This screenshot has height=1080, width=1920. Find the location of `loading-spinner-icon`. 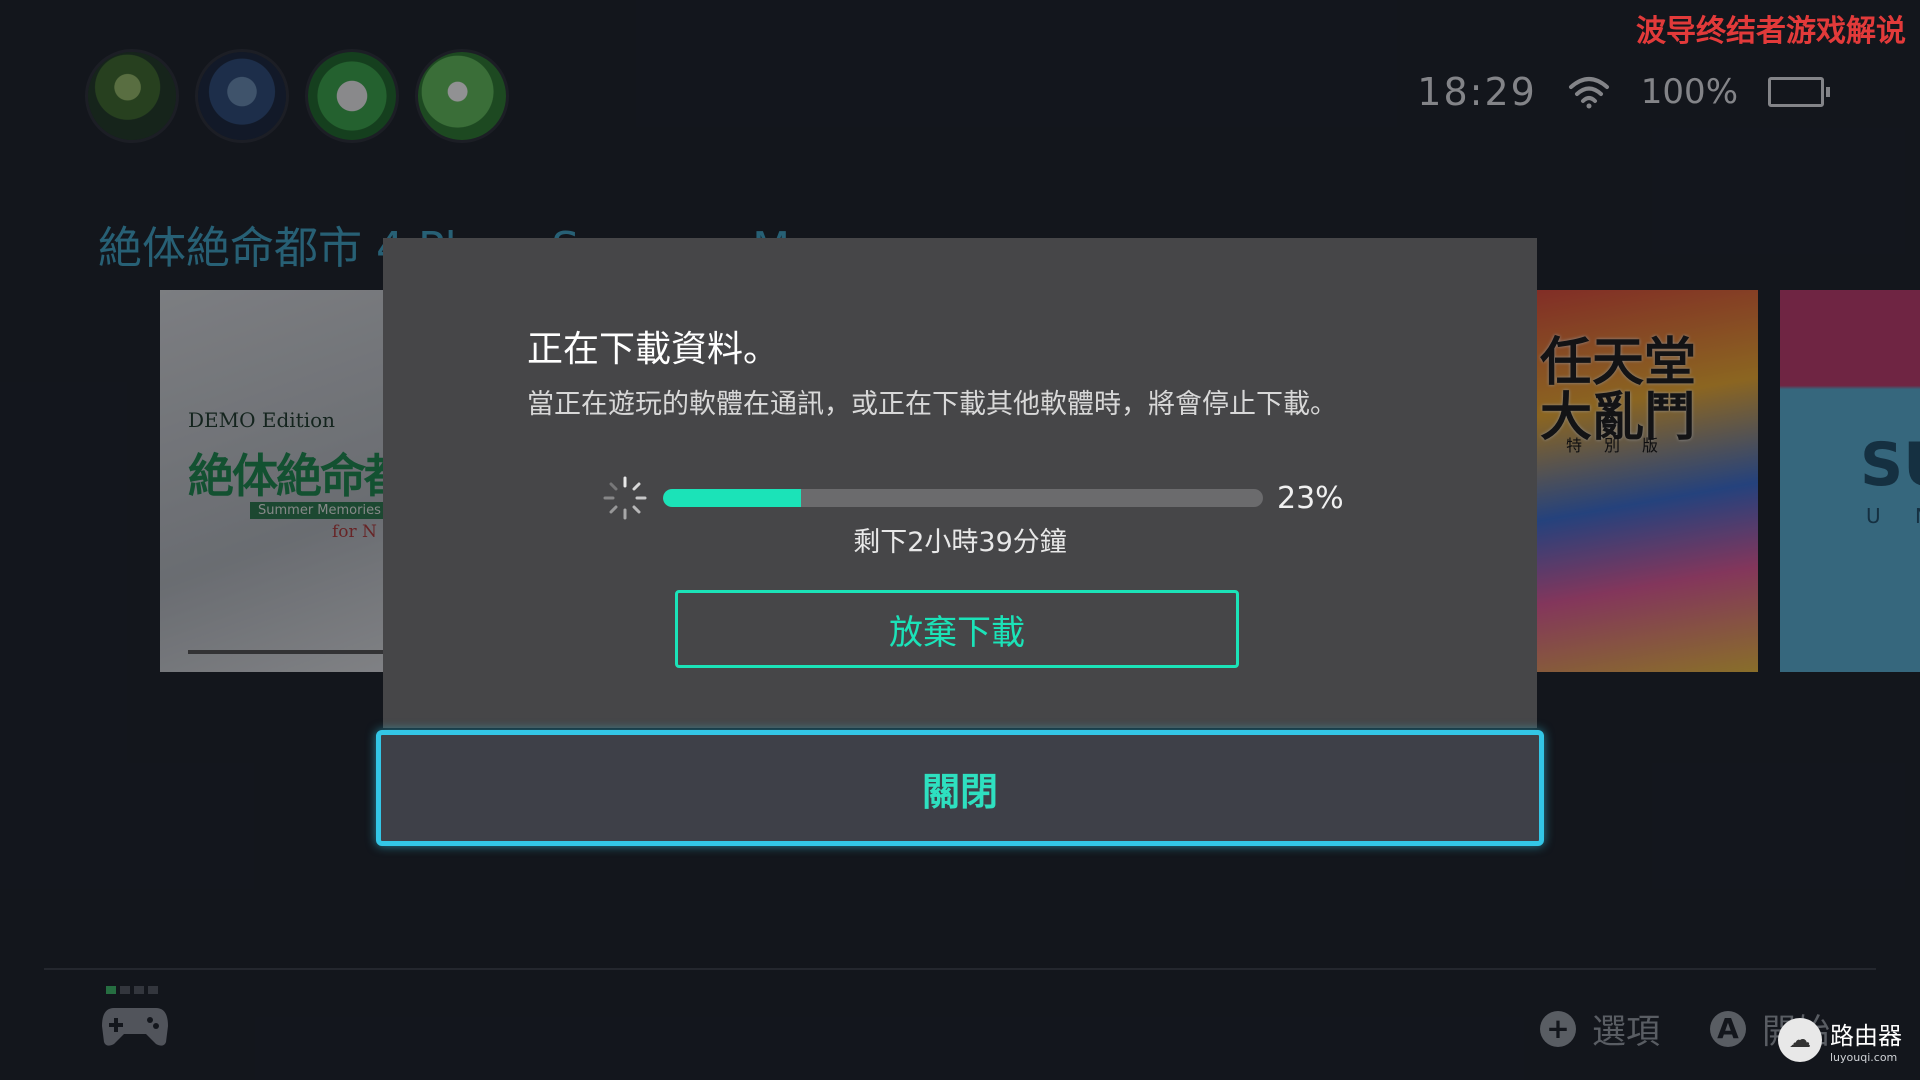

loading-spinner-icon is located at coordinates (625, 498).